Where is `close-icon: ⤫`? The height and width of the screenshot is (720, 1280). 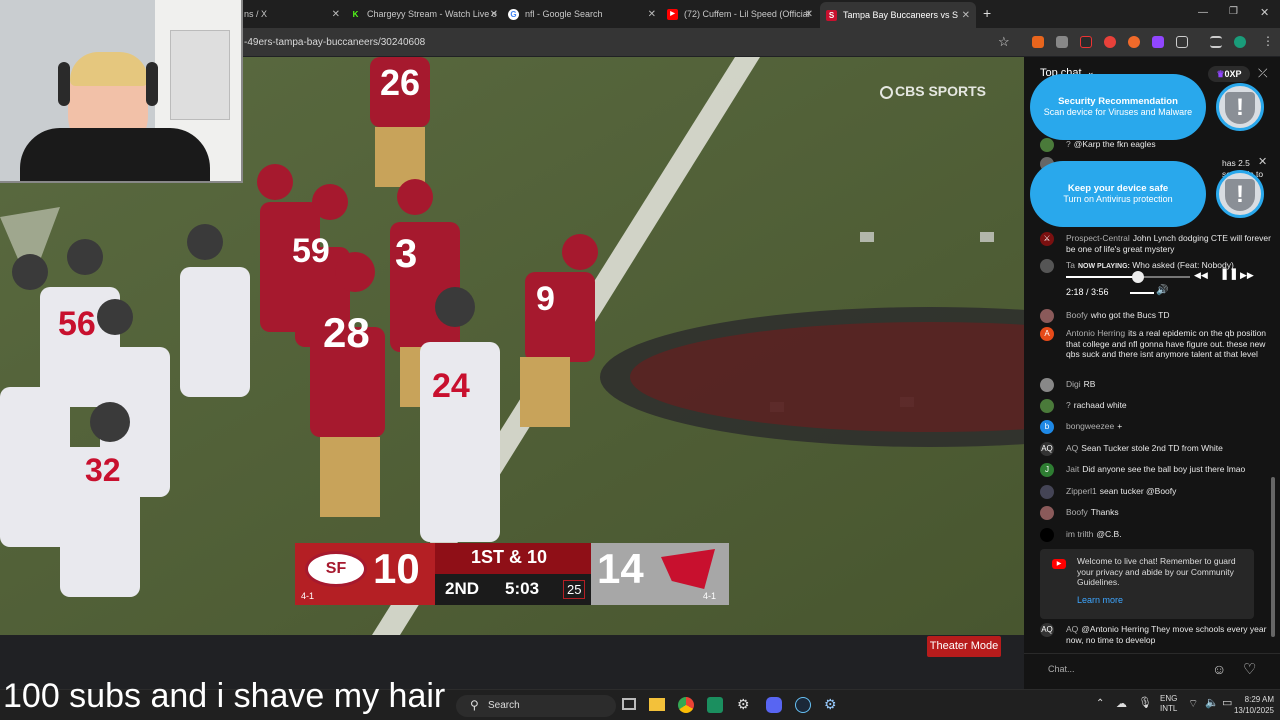 close-icon: ⤫ is located at coordinates (1263, 73).